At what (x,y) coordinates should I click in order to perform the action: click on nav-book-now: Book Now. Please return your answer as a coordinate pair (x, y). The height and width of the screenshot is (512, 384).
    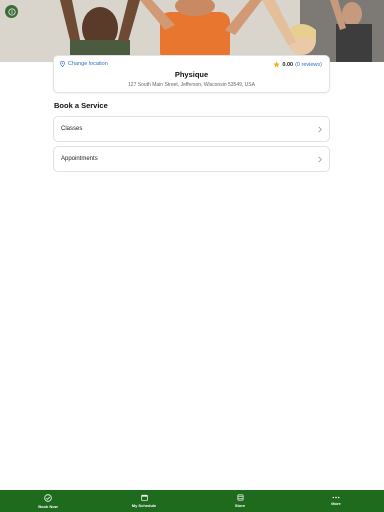
    Looking at the image, I should click on (48, 501).